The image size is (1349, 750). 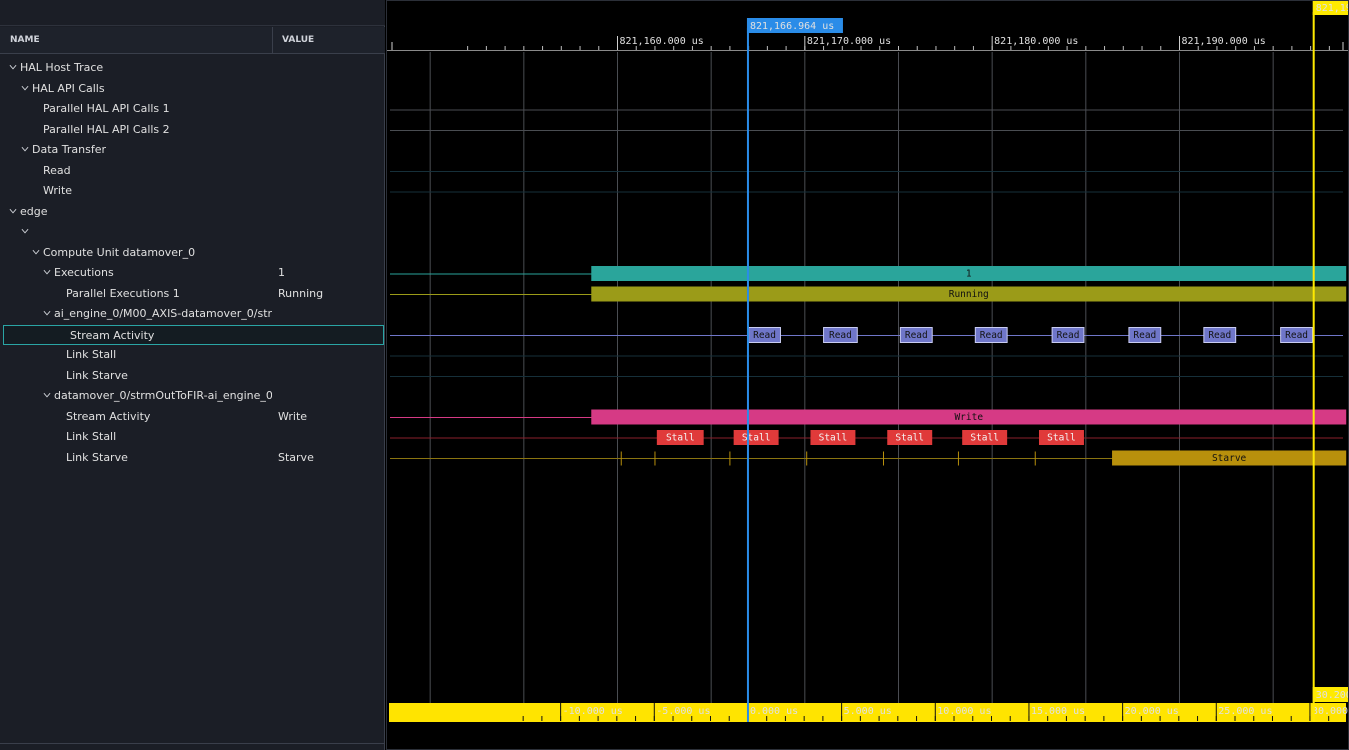 What do you see at coordinates (969, 294) in the screenshot?
I see `parallel-execution-bar-label: Running` at bounding box center [969, 294].